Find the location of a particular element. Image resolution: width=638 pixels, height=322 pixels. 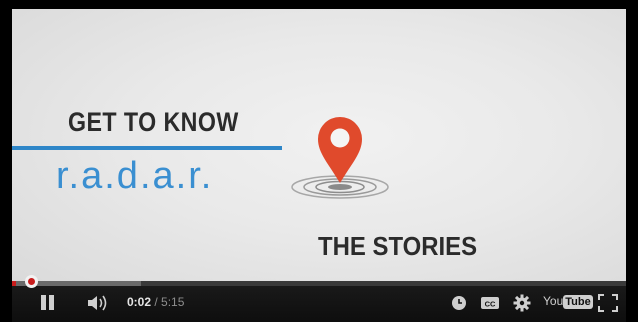

brand-logo-text: r.a.d.a.r. is located at coordinates (135, 176).